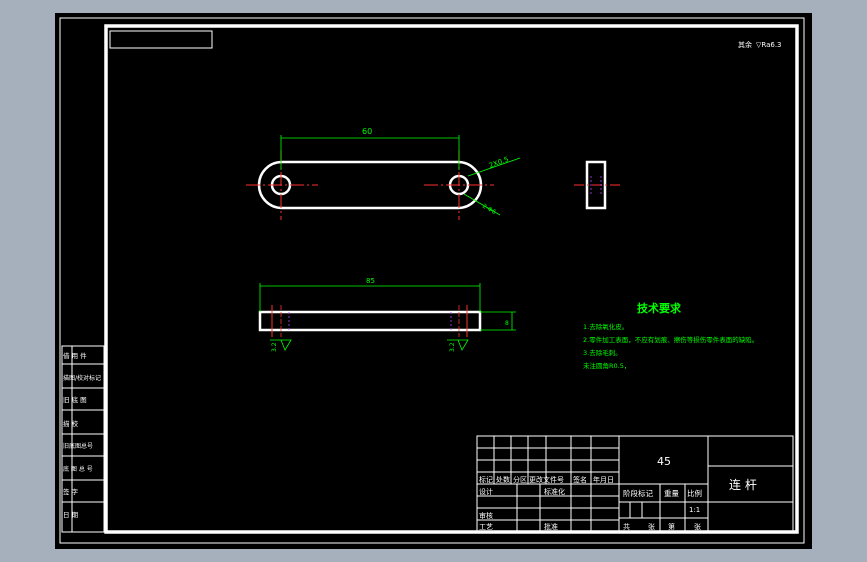 This screenshot has width=867, height=562. What do you see at coordinates (745, 44) in the screenshot?
I see `roughness-note: 其余` at bounding box center [745, 44].